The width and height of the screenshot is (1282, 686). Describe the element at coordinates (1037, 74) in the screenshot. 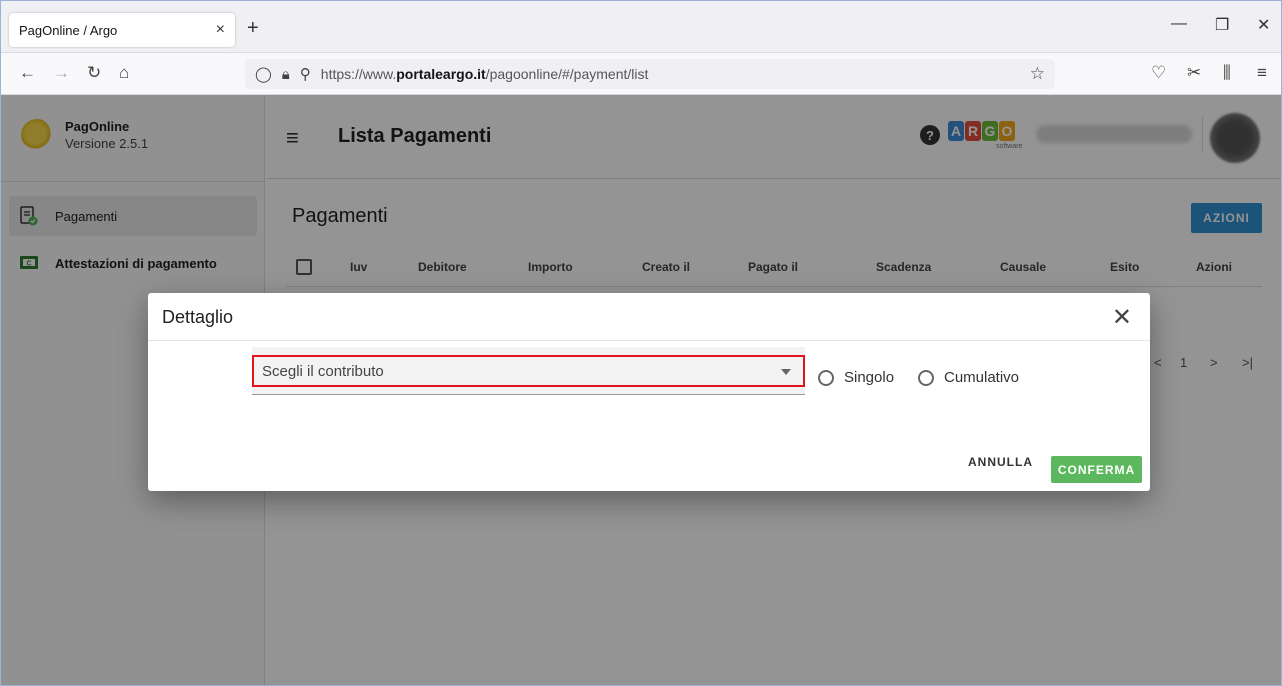

I see `bookmark-star-icon: ☆` at that location.